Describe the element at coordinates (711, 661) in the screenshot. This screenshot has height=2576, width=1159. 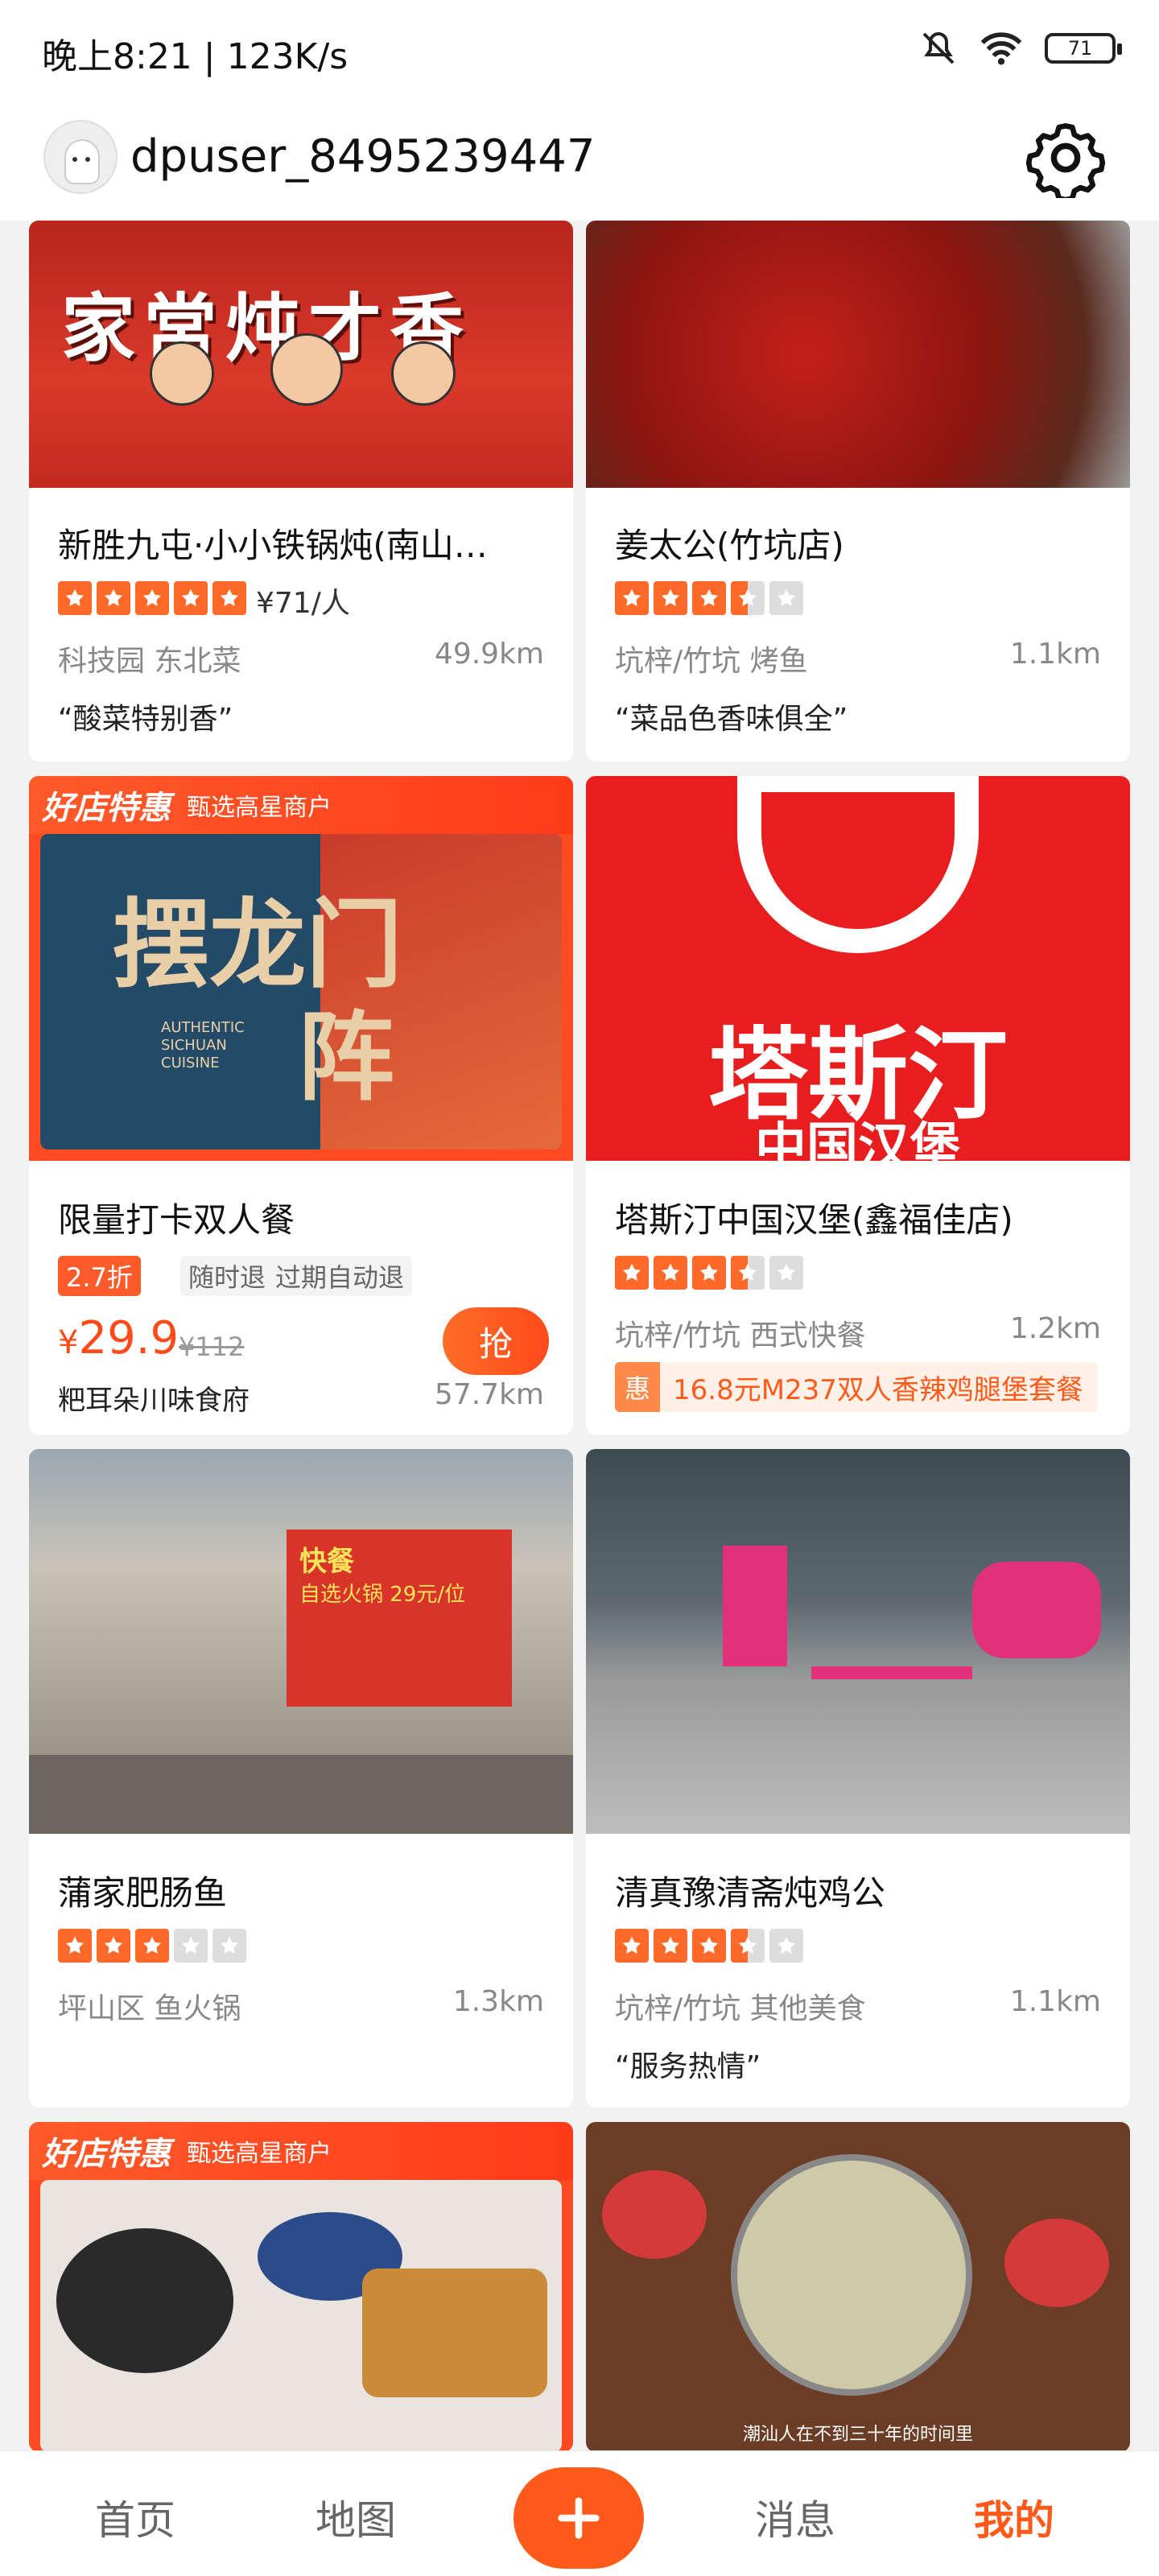
I see `card-area: 坑梓/竹坑 烤鱼` at that location.